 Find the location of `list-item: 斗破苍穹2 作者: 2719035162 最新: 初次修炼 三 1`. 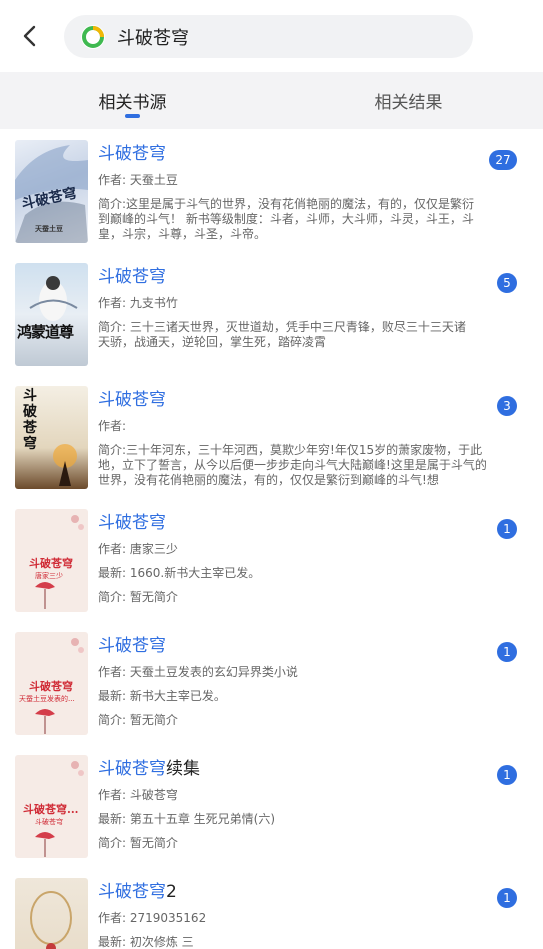

list-item: 斗破苍穹2 作者: 2719035162 最新: 初次修炼 三 1 is located at coordinates (271, 908).